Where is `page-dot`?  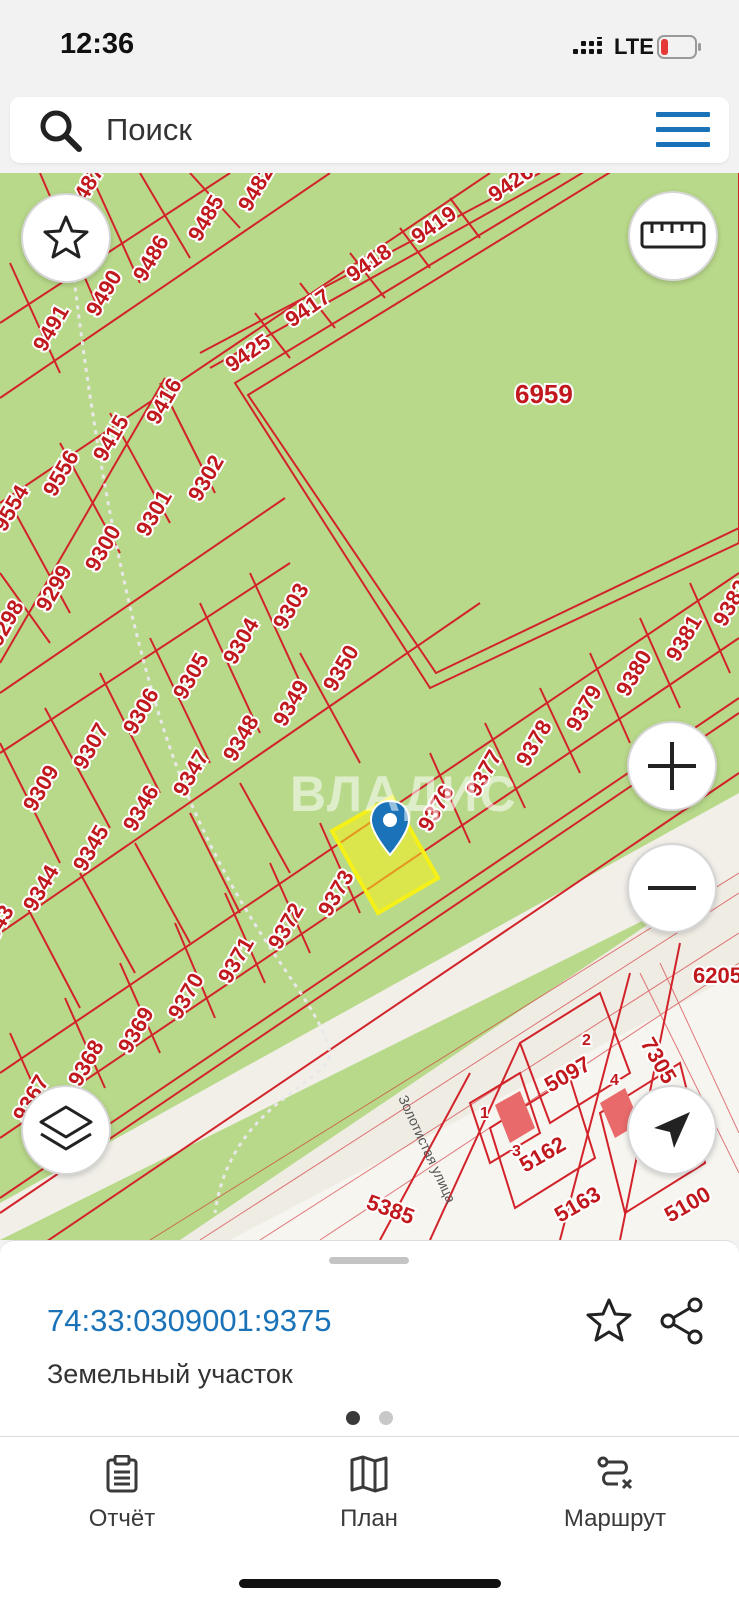
page-dot is located at coordinates (386, 1418).